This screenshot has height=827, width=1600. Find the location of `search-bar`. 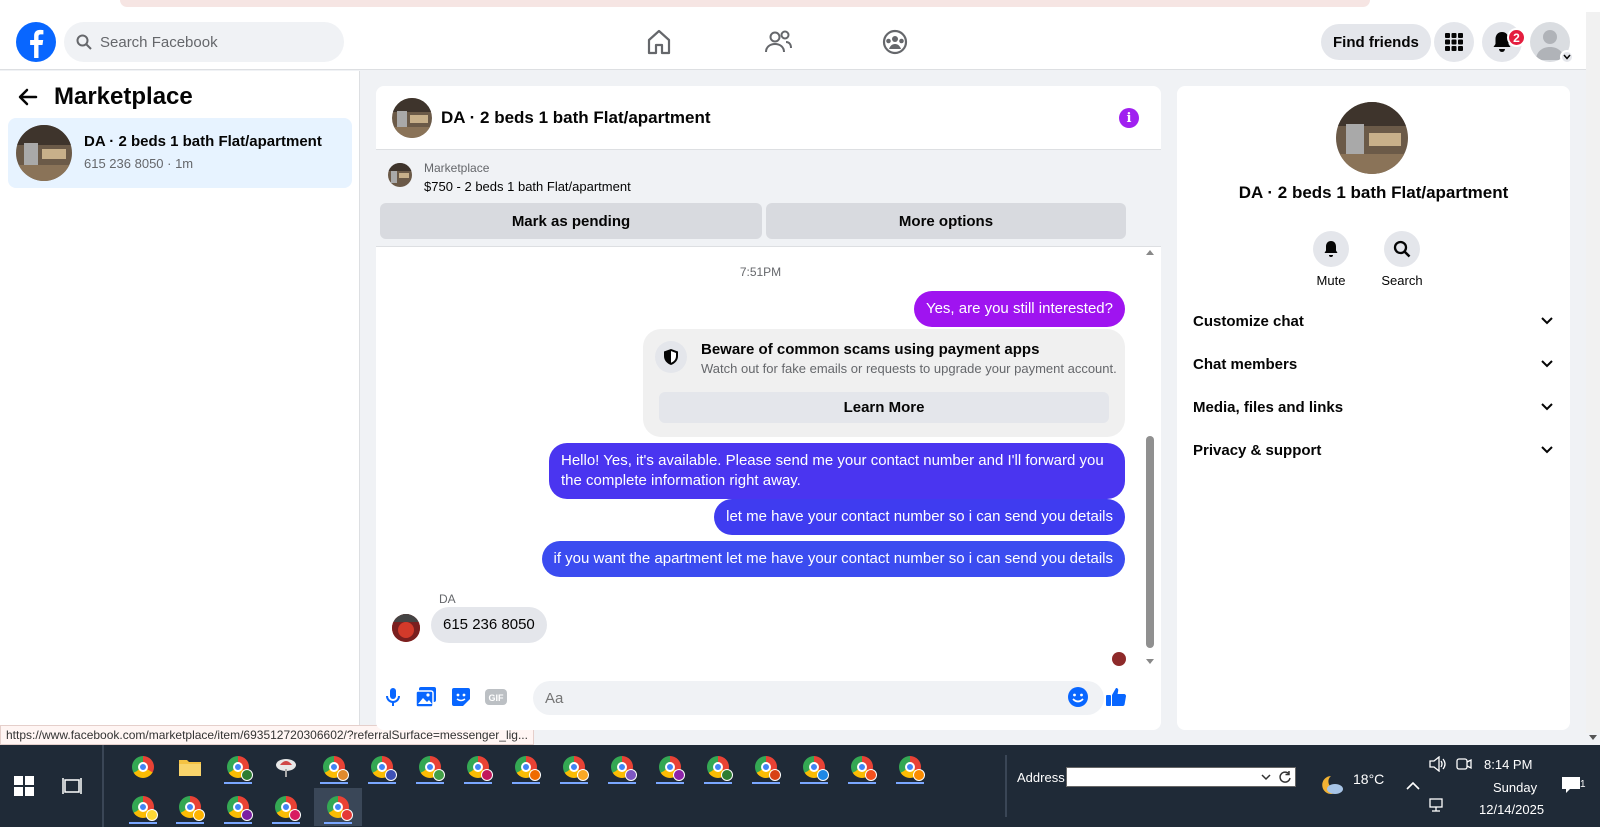

search-bar is located at coordinates (204, 42).